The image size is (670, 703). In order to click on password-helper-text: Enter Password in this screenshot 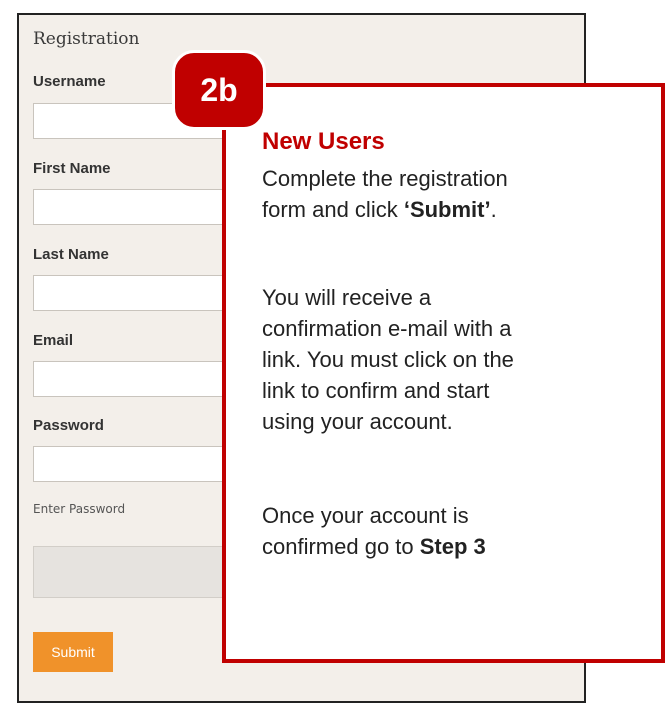, I will do `click(79, 509)`.